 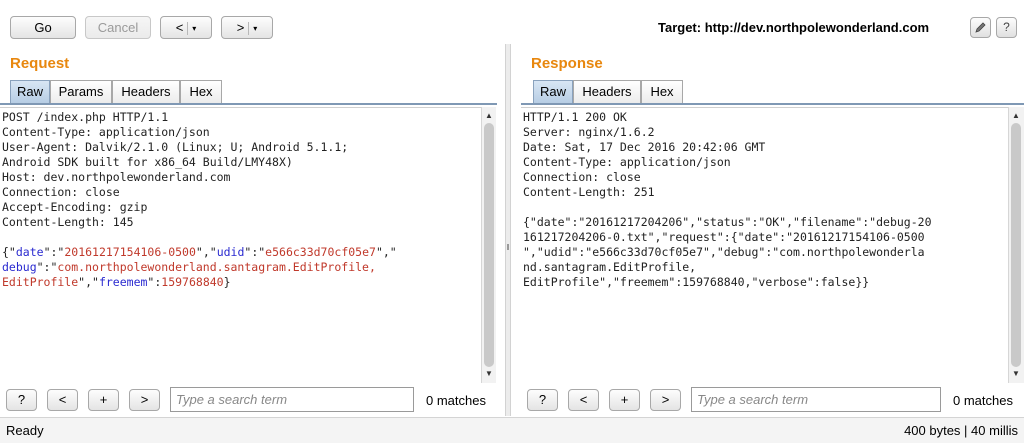 What do you see at coordinates (19, 267) in the screenshot?
I see `json-key: debug` at bounding box center [19, 267].